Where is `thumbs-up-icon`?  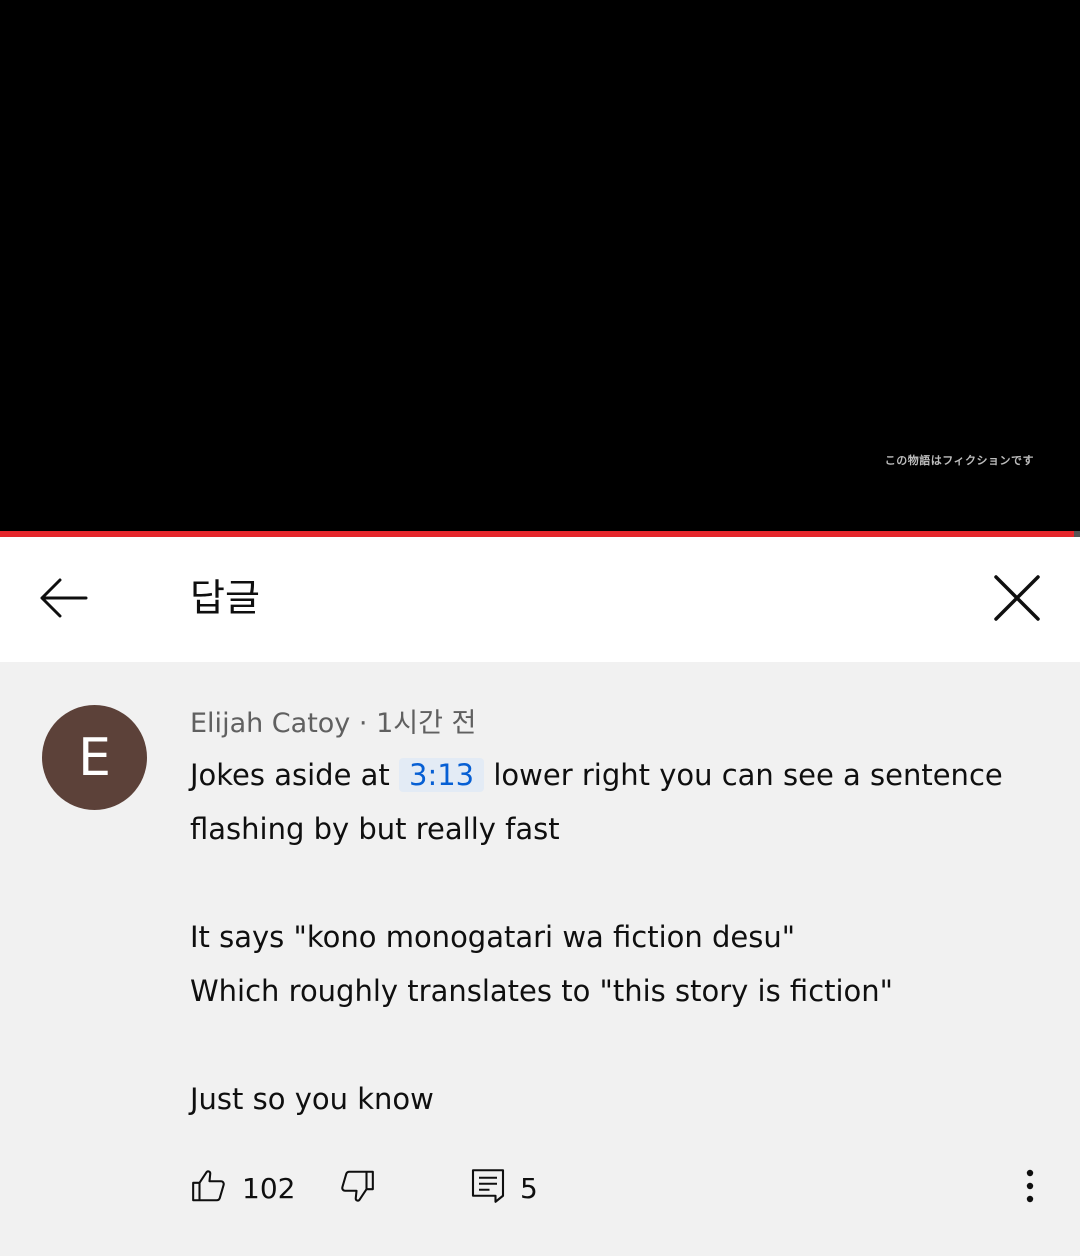 thumbs-up-icon is located at coordinates (209, 1188).